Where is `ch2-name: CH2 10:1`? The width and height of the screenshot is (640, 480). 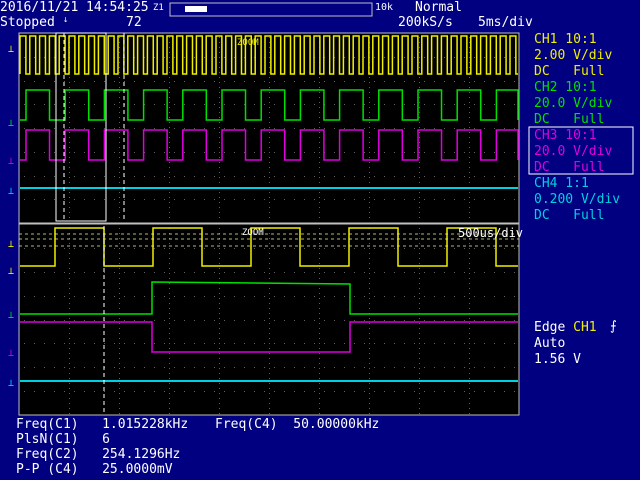 ch2-name: CH2 10:1 is located at coordinates (565, 88).